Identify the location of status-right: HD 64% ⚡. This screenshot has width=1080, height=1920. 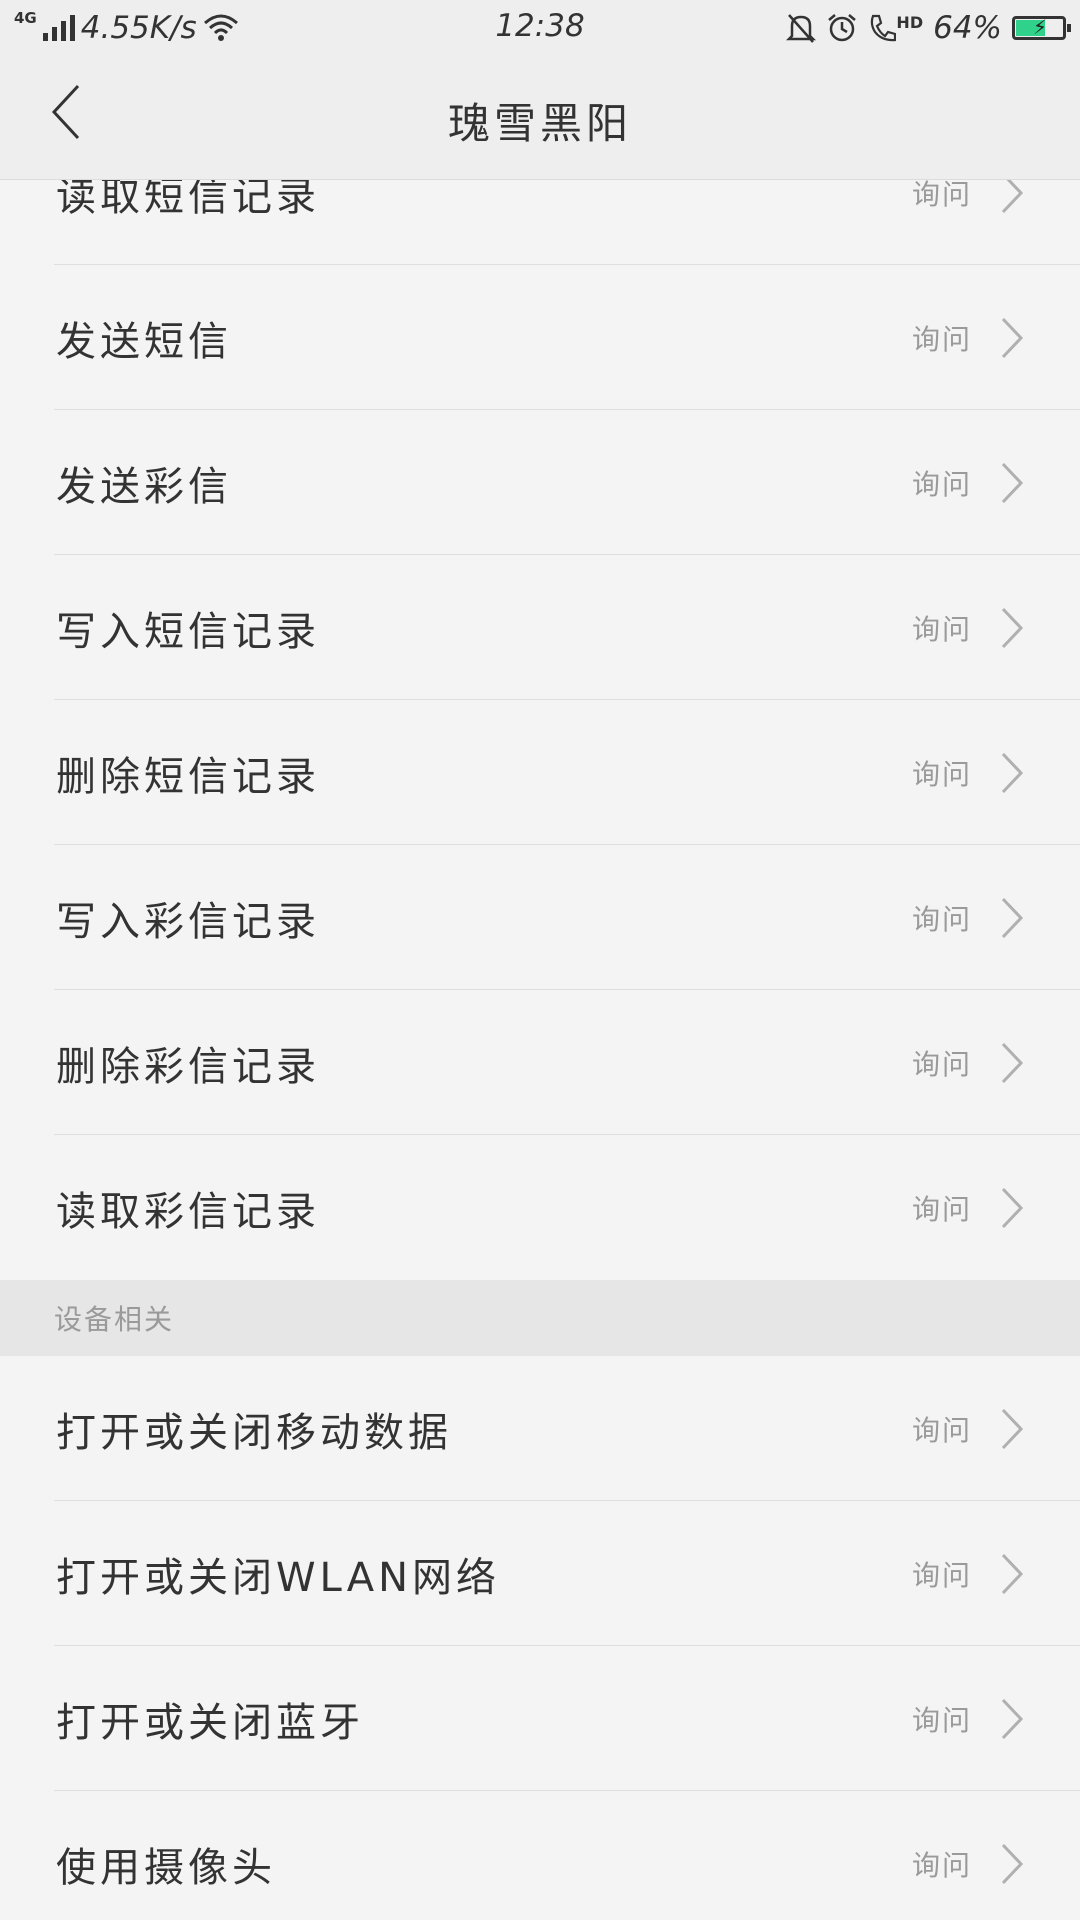
(928, 28).